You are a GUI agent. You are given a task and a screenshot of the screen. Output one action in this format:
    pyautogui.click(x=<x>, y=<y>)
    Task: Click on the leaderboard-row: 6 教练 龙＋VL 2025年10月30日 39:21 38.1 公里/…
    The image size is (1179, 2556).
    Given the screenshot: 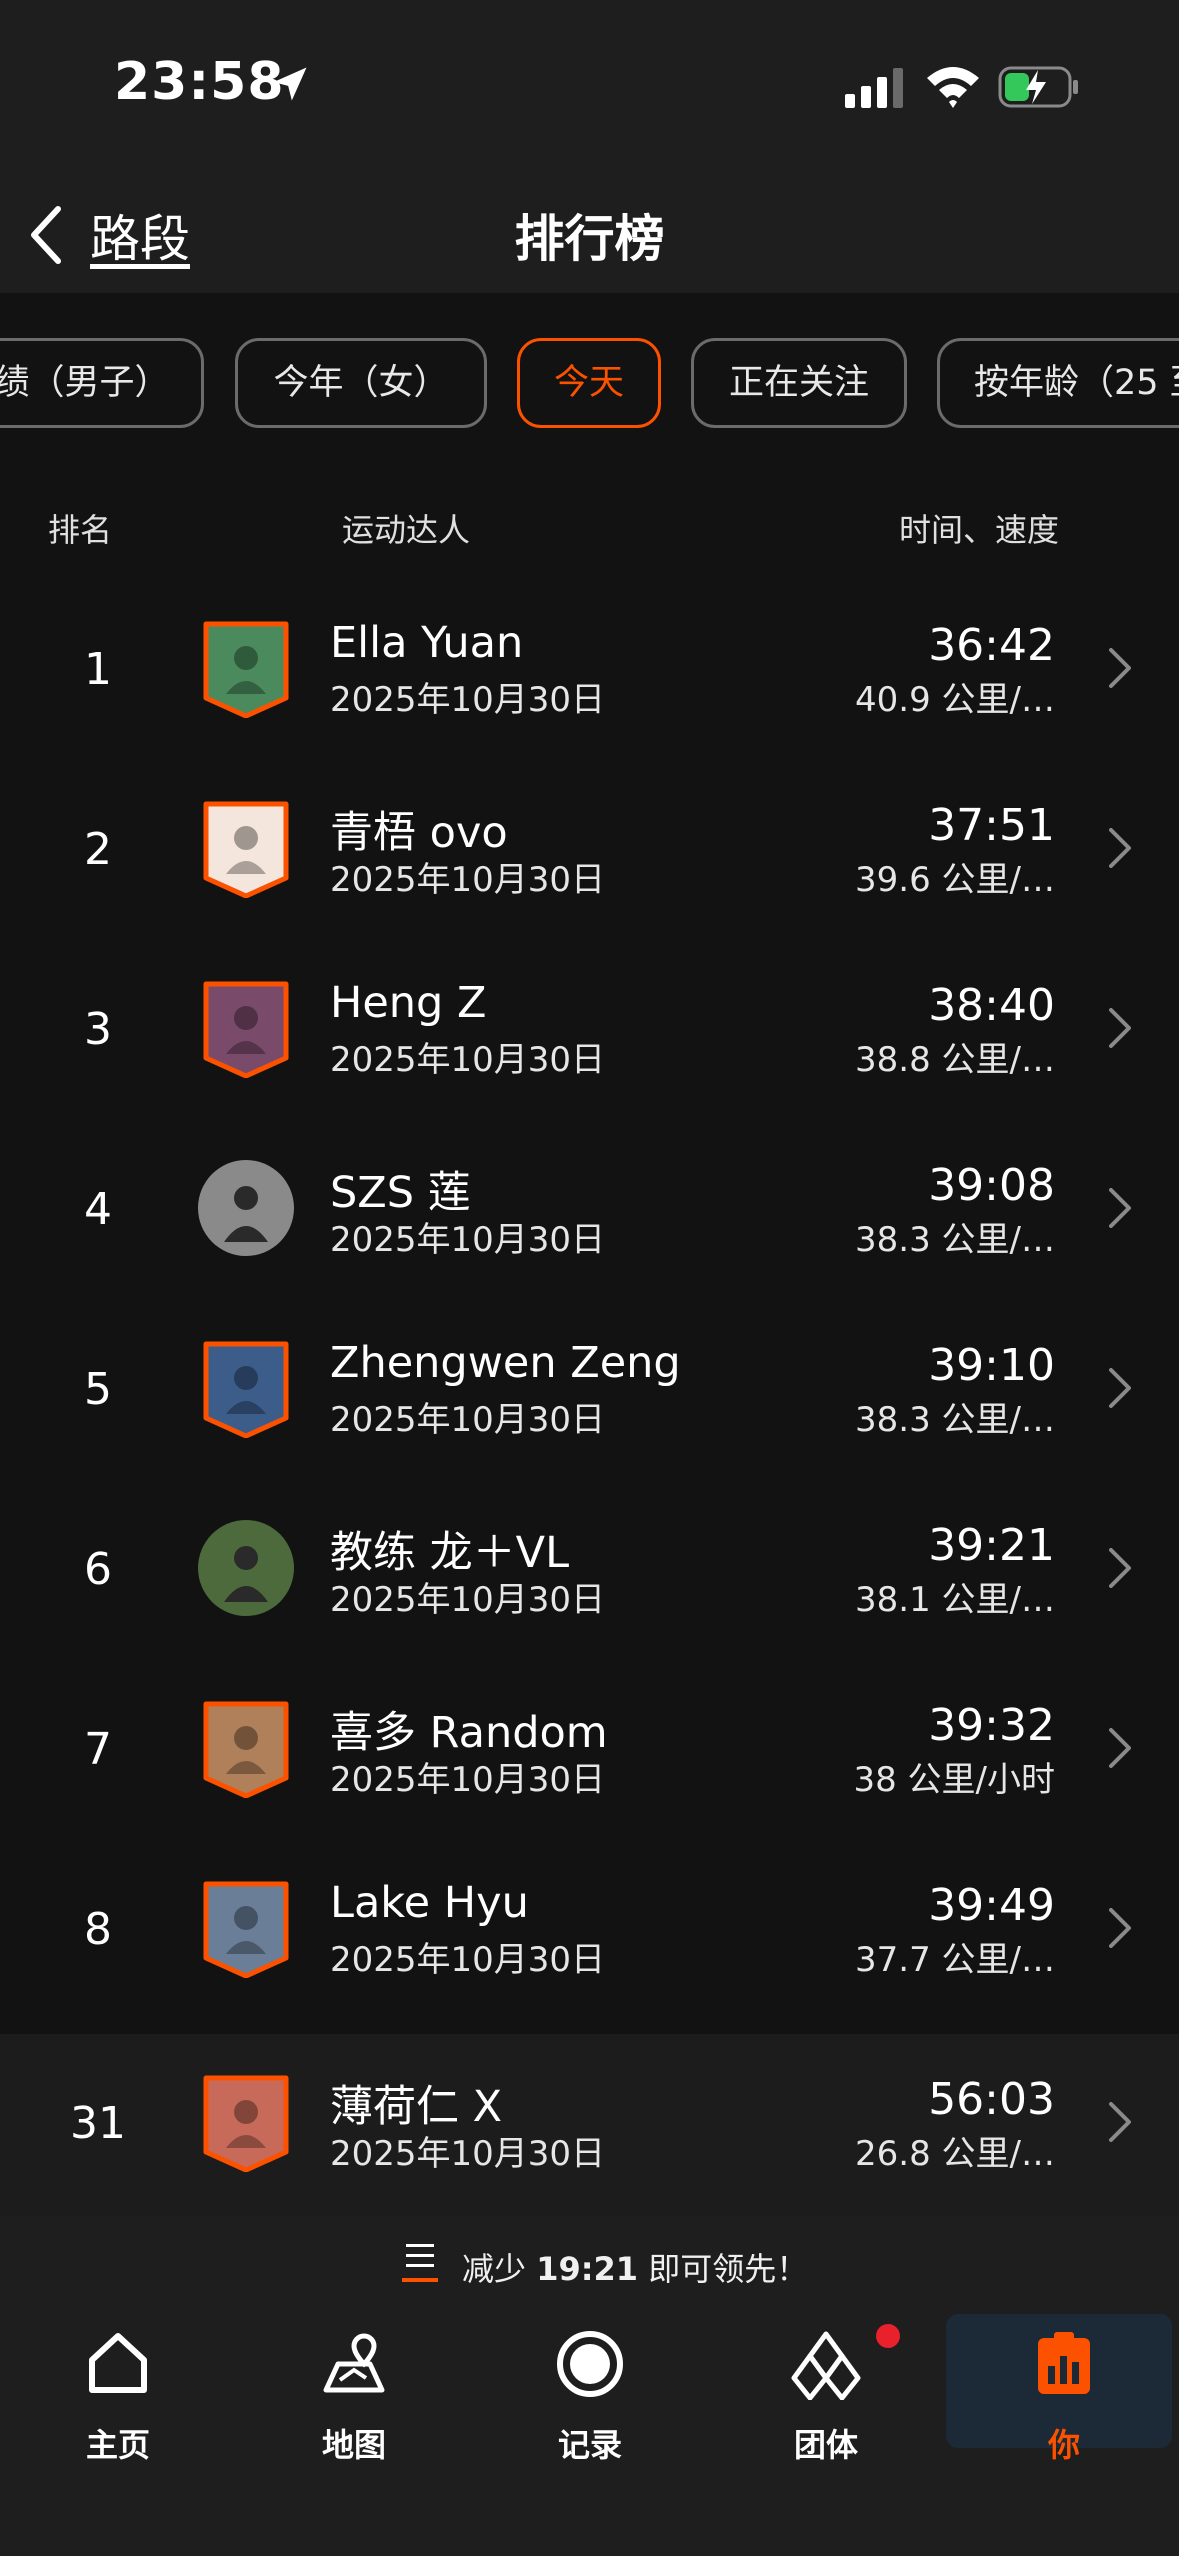 What is the action you would take?
    pyautogui.click(x=589, y=1570)
    